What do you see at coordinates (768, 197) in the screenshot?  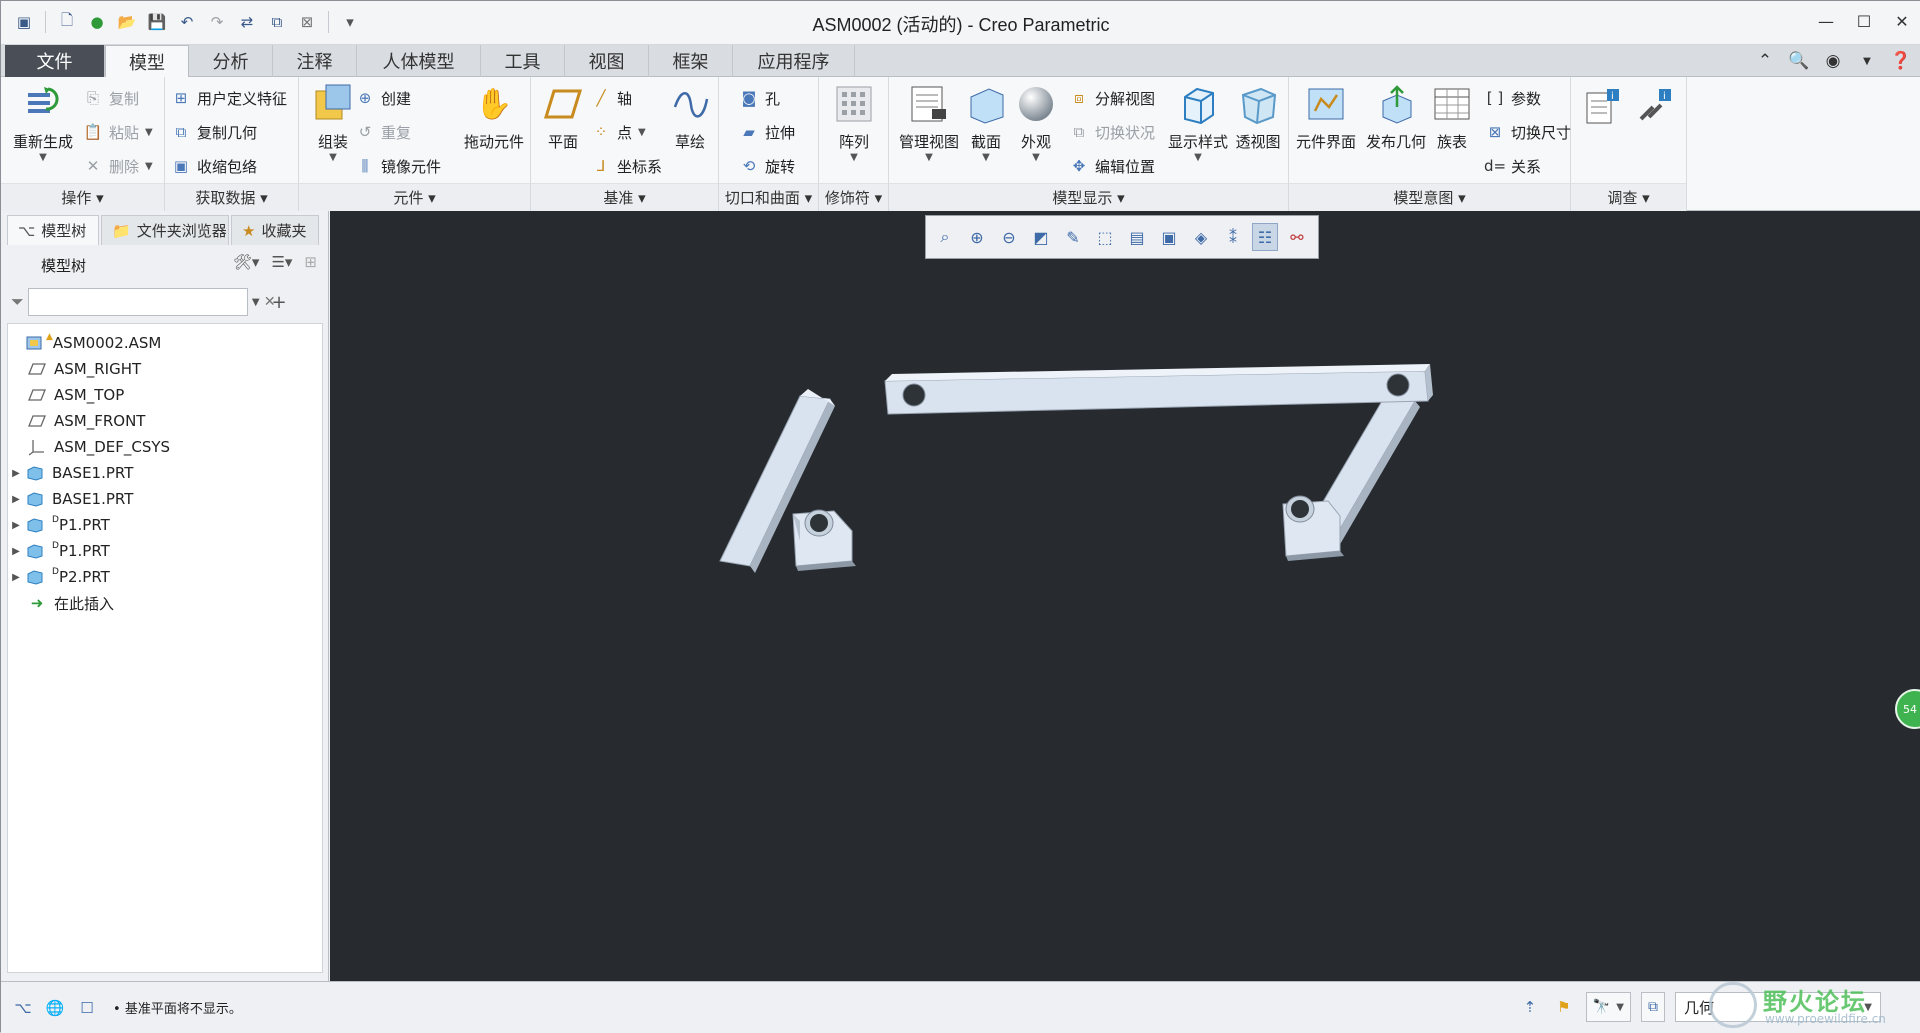 I see `group-label-cut-surface: 切口和曲面 ▾` at bounding box center [768, 197].